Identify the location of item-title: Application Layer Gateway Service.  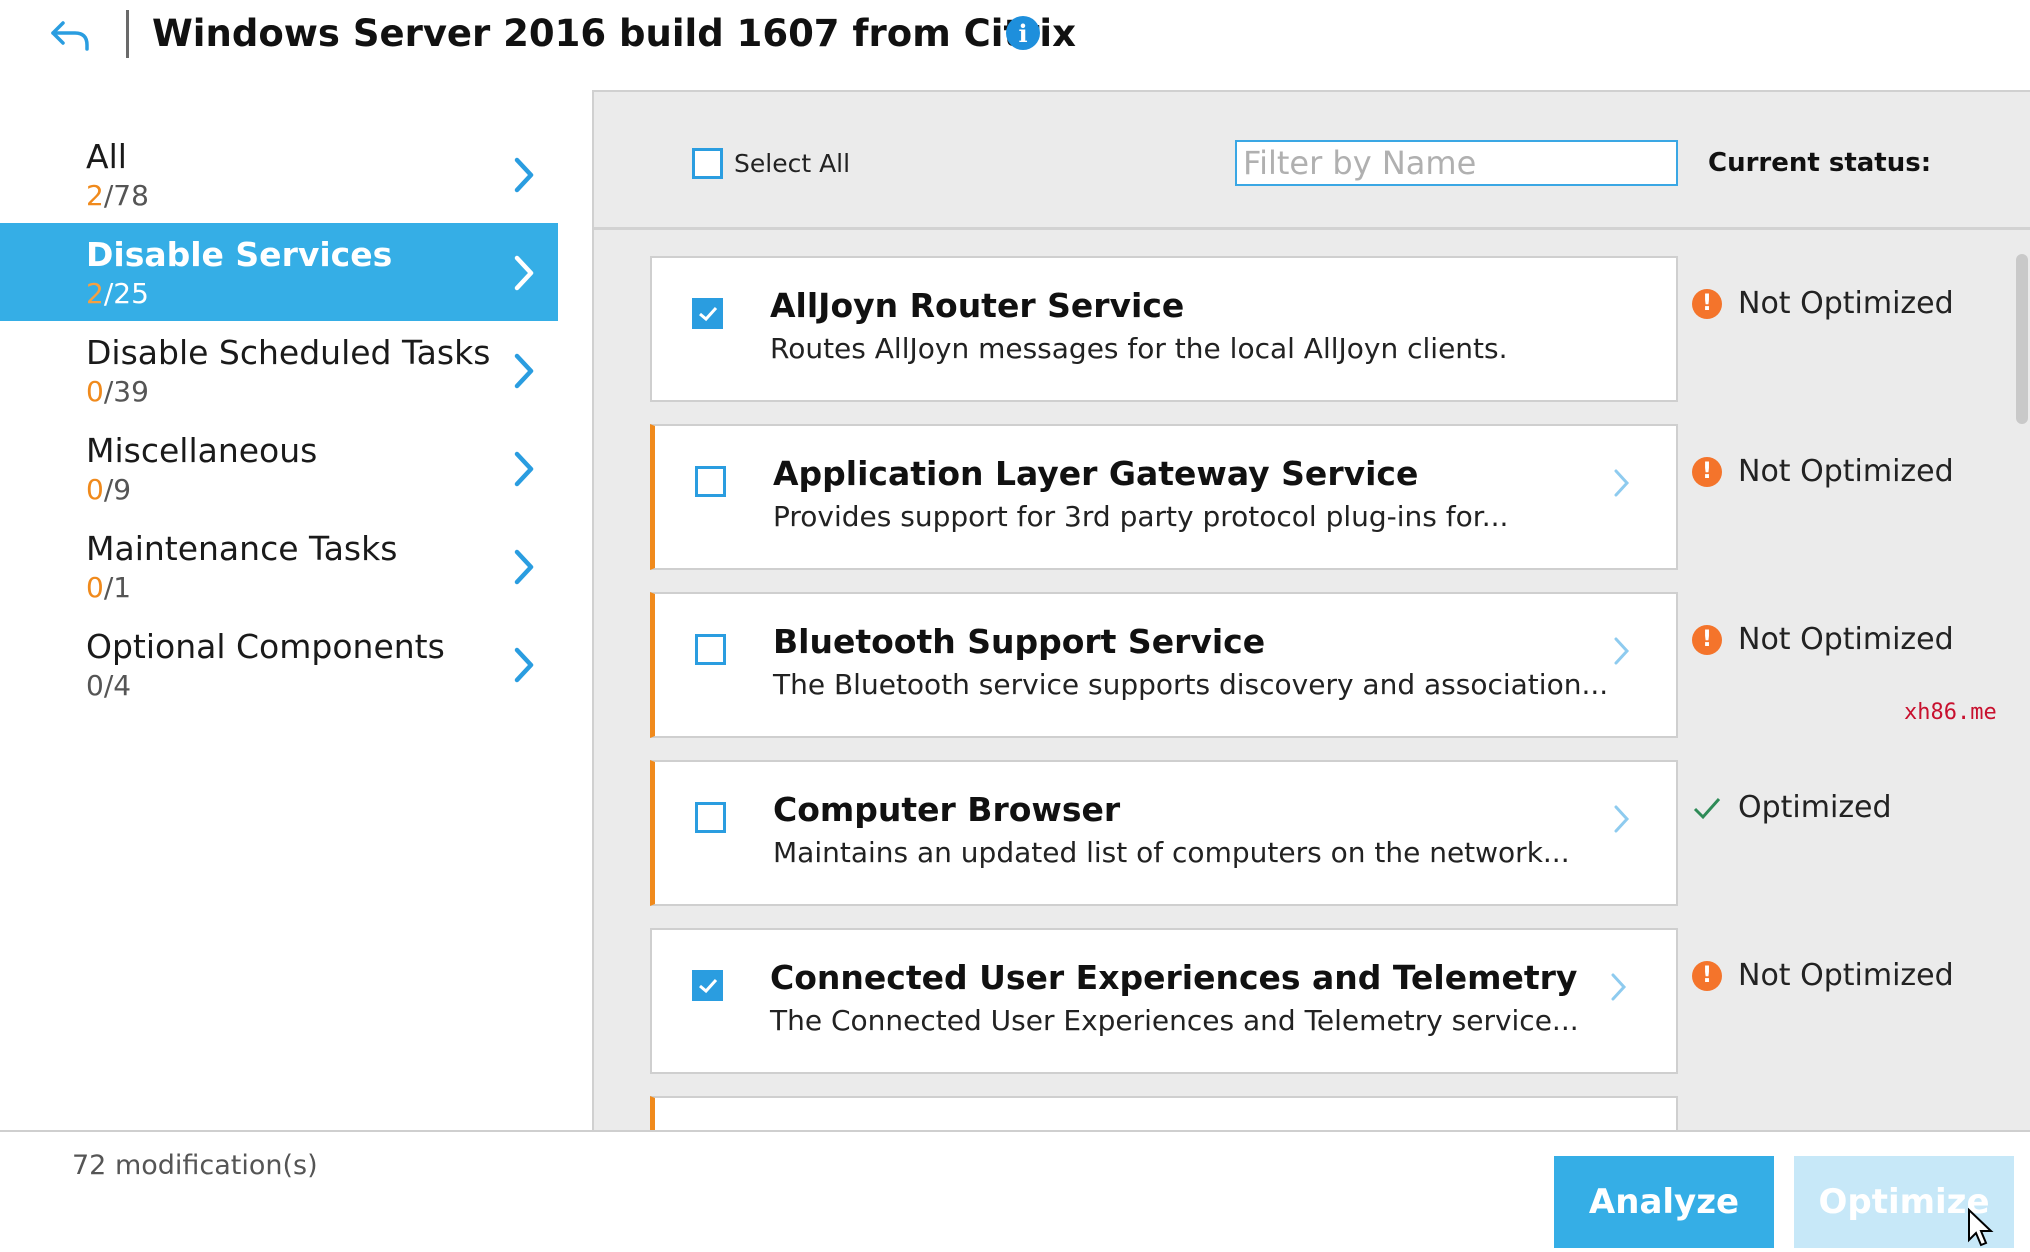
(1096, 473).